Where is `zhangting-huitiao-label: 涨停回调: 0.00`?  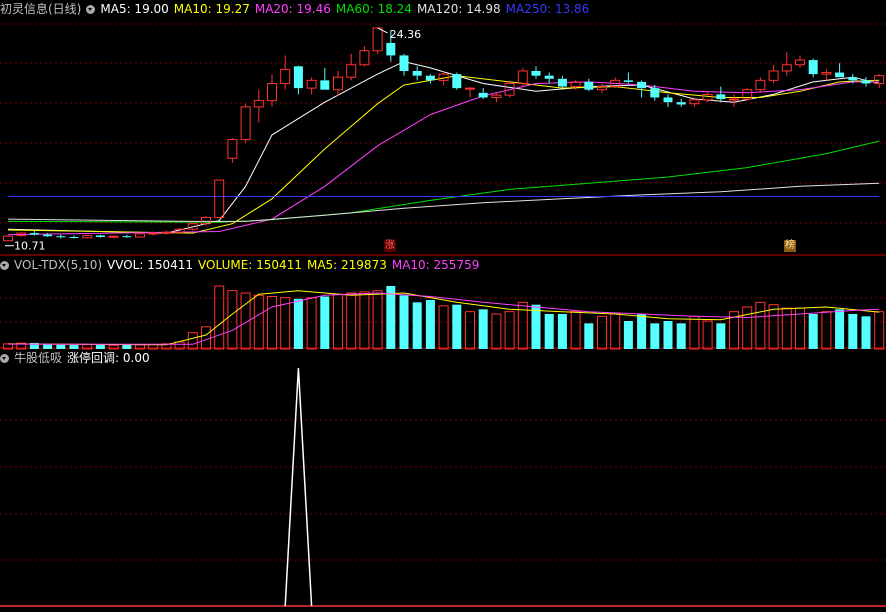 zhangting-huitiao-label: 涨停回调: 0.00 is located at coordinates (108, 358).